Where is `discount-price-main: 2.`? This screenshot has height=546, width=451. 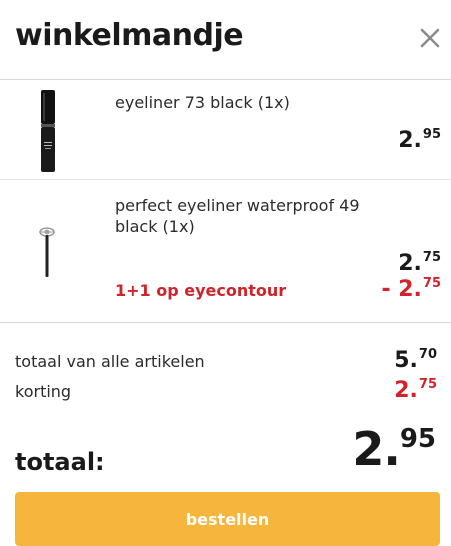 discount-price-main: 2. is located at coordinates (406, 390).